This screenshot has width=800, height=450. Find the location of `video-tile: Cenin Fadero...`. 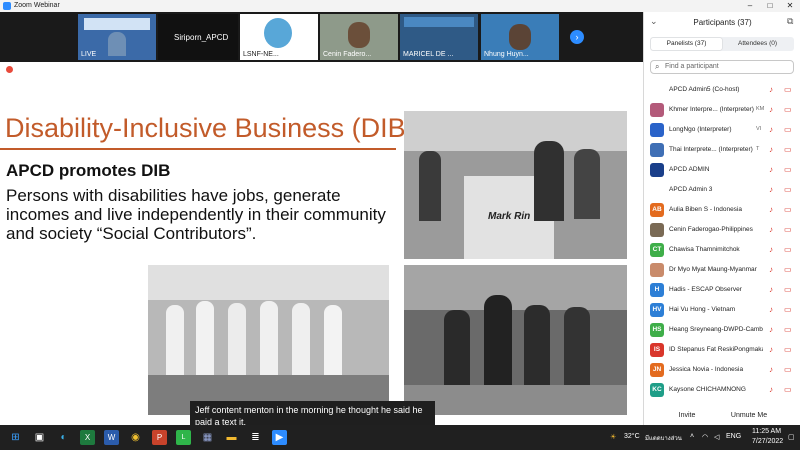

video-tile: Cenin Fadero... is located at coordinates (359, 37).